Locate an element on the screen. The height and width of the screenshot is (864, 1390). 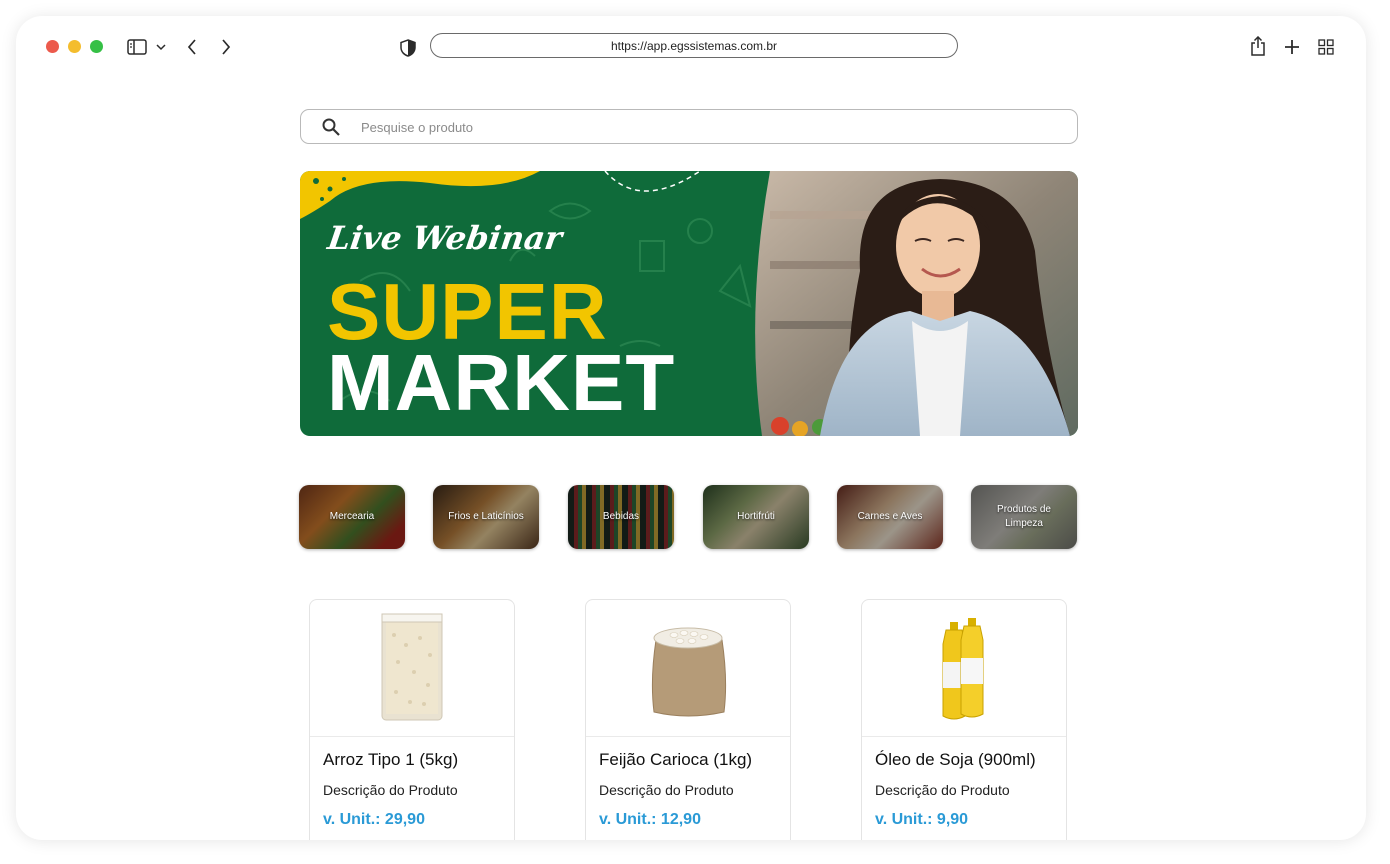
rice-bag-image is located at coordinates (412, 667).